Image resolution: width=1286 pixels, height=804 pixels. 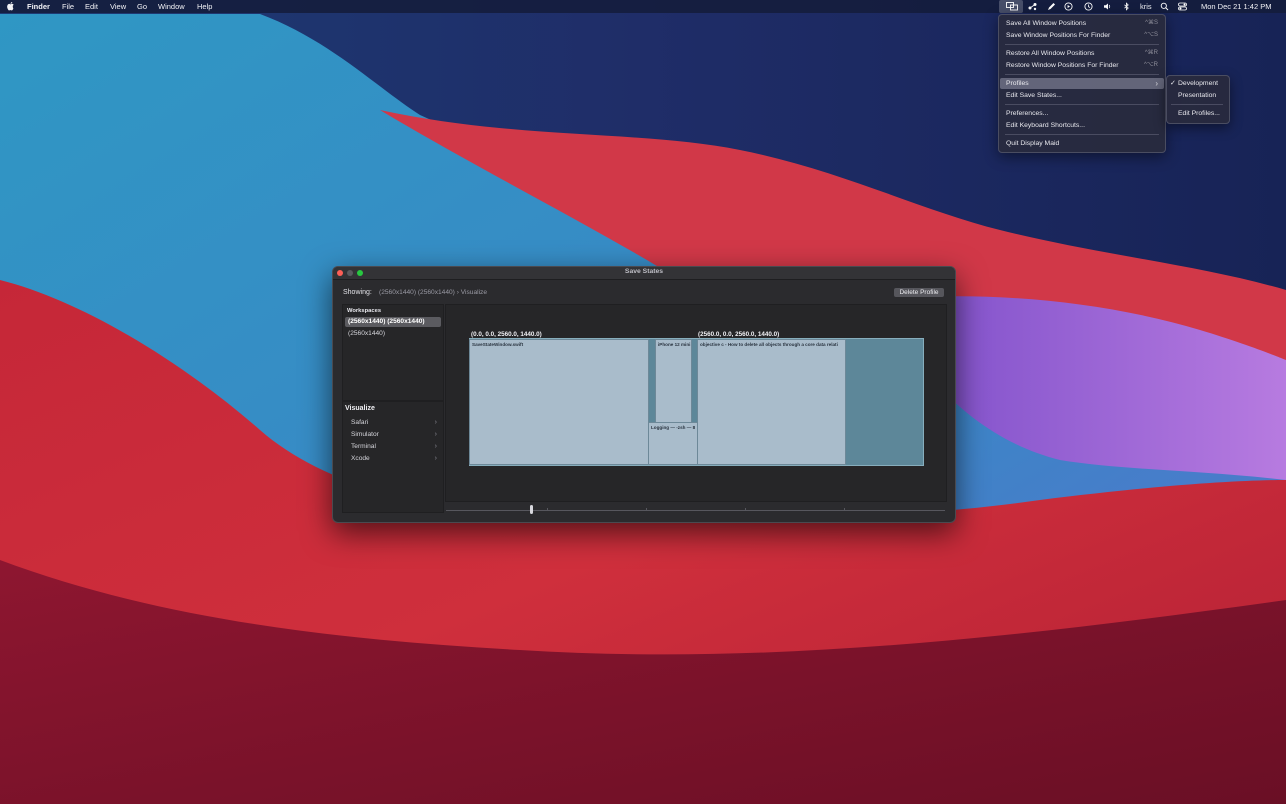 What do you see at coordinates (360, 422) in the screenshot?
I see `visualize-item-label: Safari` at bounding box center [360, 422].